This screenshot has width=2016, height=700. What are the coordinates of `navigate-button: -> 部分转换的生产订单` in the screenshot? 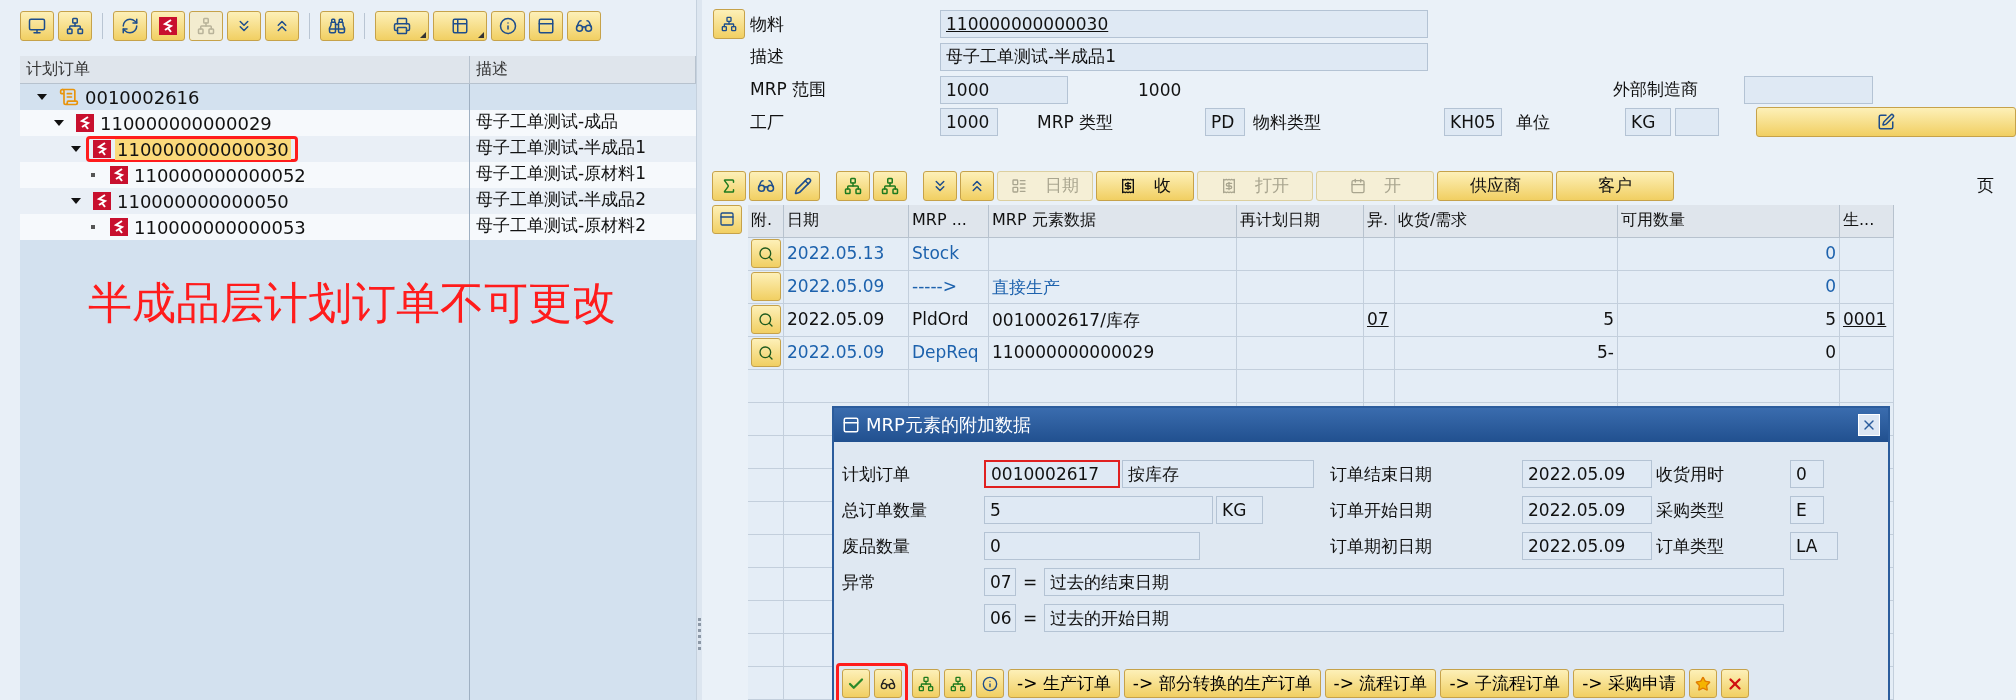 It's located at (1222, 683).